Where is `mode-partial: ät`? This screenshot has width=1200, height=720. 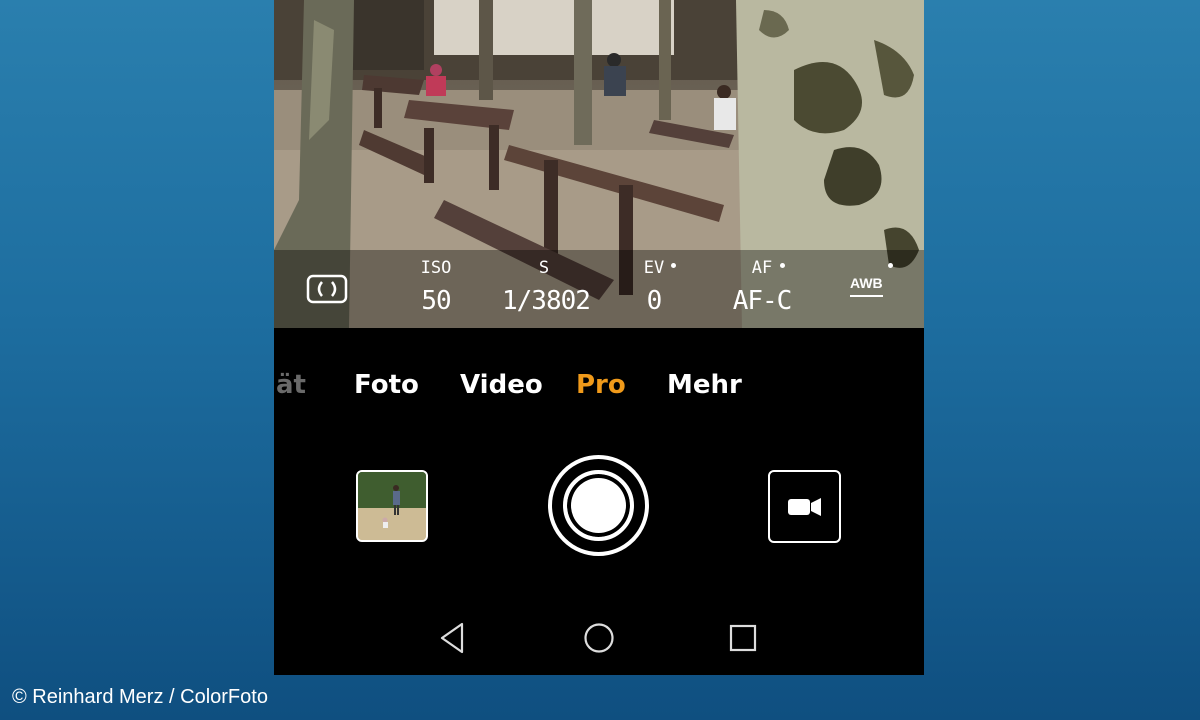
mode-partial: ät is located at coordinates (291, 385).